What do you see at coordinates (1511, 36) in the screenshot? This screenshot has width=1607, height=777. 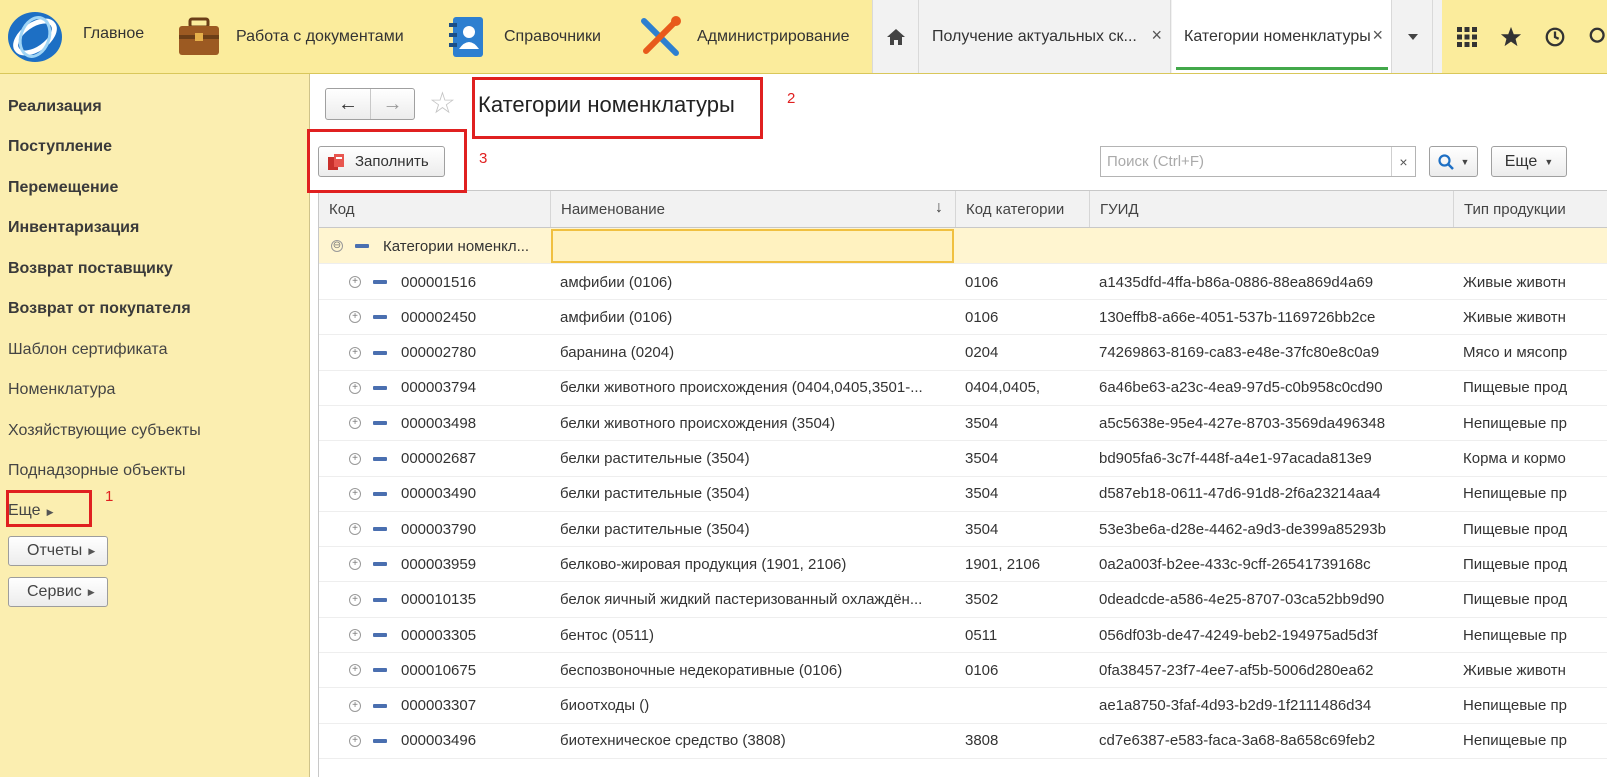 I see `favorites-button` at bounding box center [1511, 36].